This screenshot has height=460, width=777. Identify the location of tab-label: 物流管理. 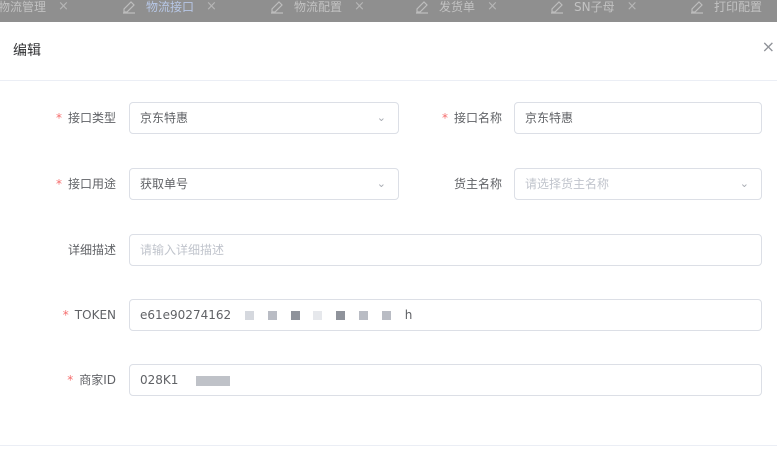
(23, 7).